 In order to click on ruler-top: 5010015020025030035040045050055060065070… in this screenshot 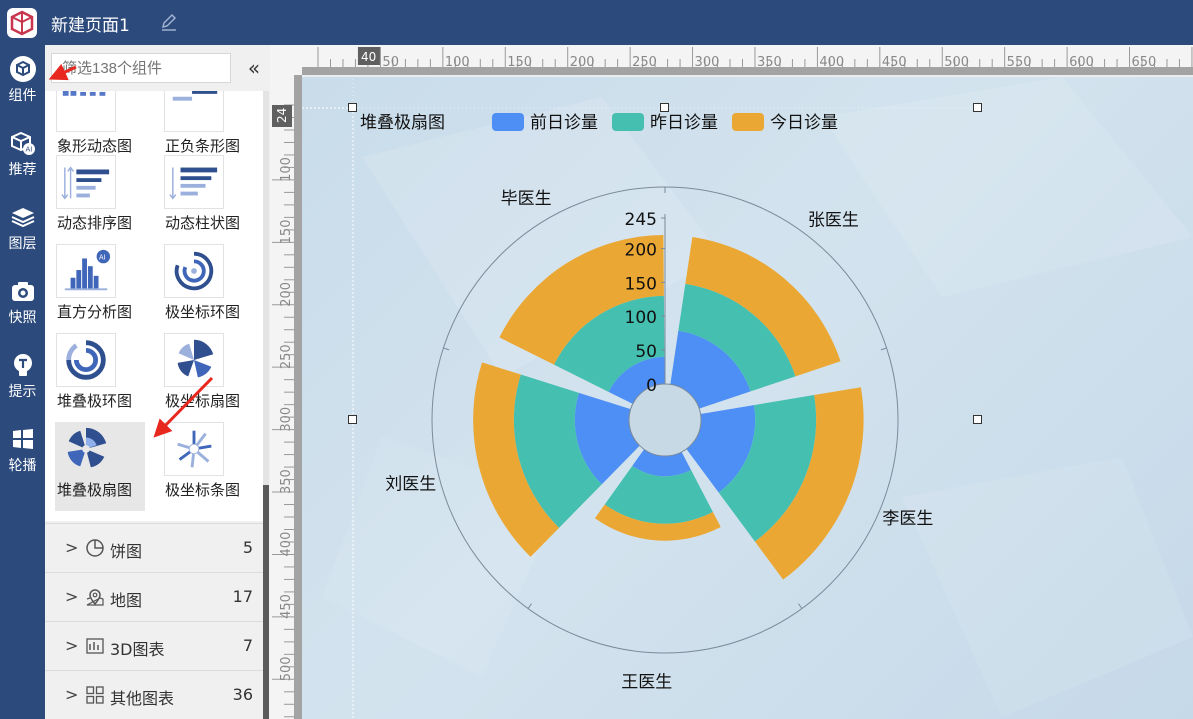, I will do `click(731, 60)`.